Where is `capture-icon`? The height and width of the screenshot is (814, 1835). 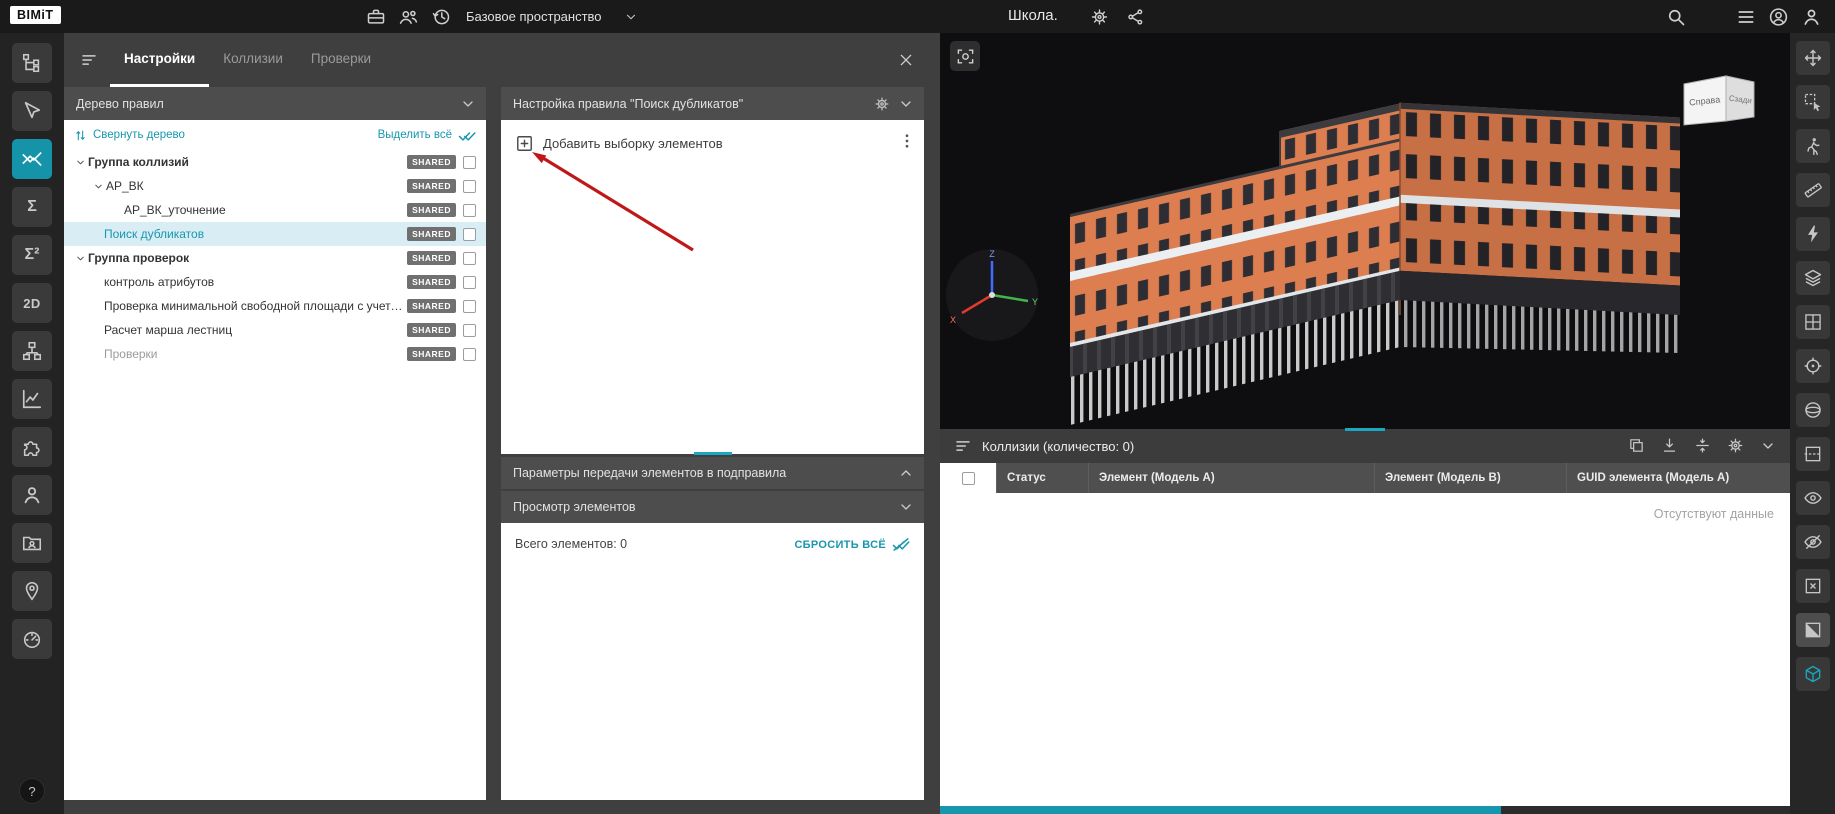
capture-icon is located at coordinates (965, 56).